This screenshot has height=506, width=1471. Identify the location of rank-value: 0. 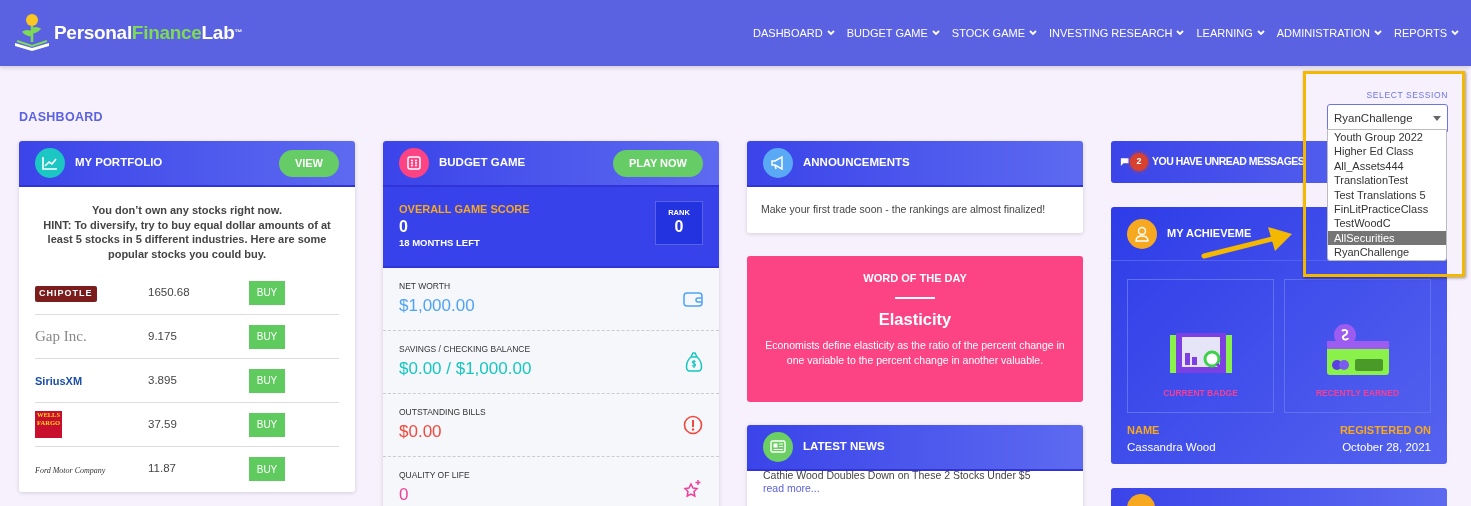
(679, 227).